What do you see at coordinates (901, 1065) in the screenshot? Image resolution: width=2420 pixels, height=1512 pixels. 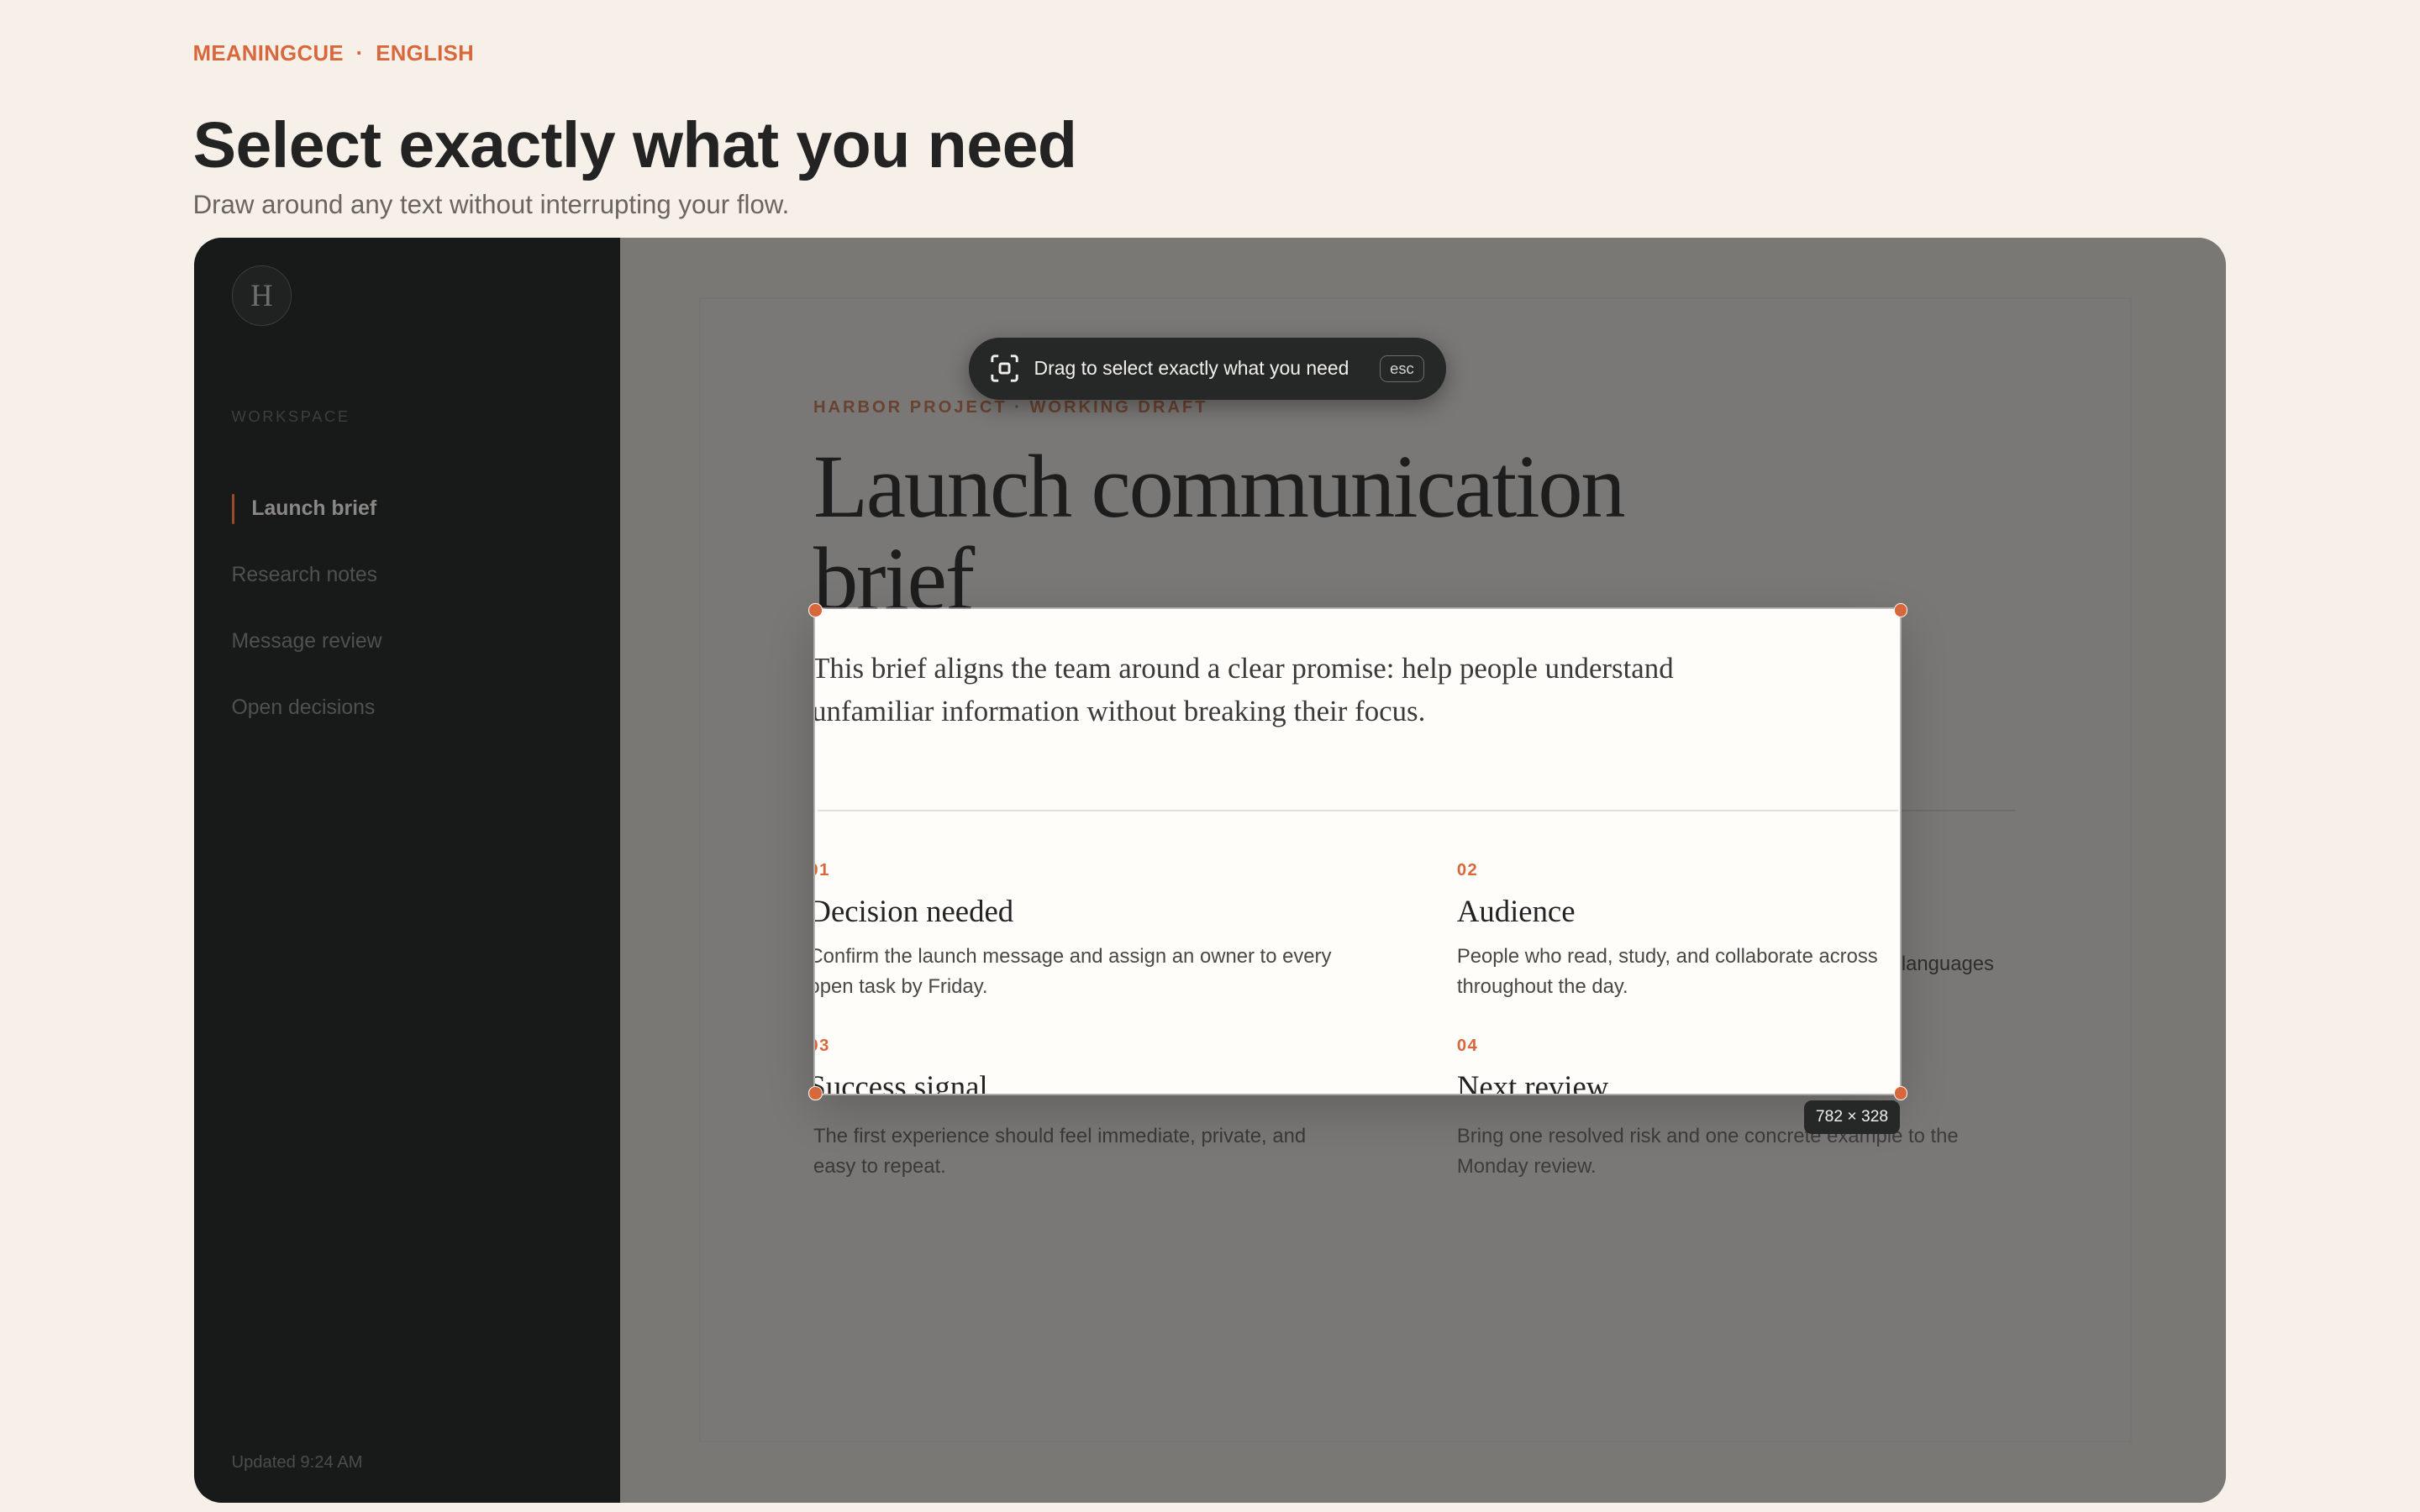 I see `card-success-signal: 03 Success signal` at bounding box center [901, 1065].